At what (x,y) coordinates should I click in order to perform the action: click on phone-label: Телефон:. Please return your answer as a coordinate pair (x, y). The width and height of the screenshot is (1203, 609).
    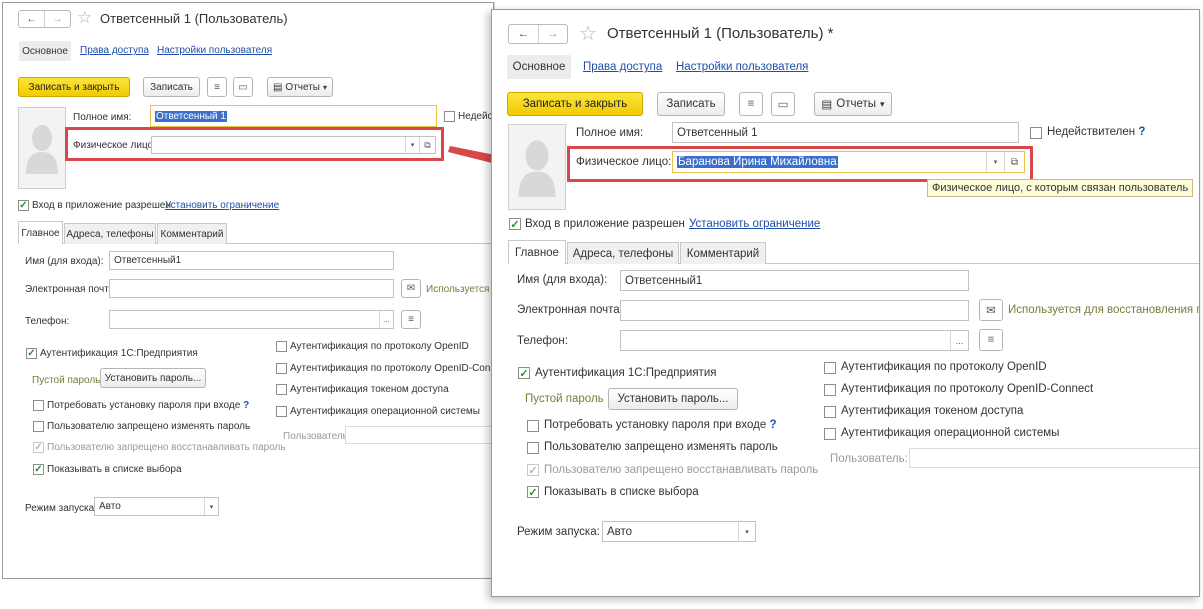
    Looking at the image, I should click on (542, 341).